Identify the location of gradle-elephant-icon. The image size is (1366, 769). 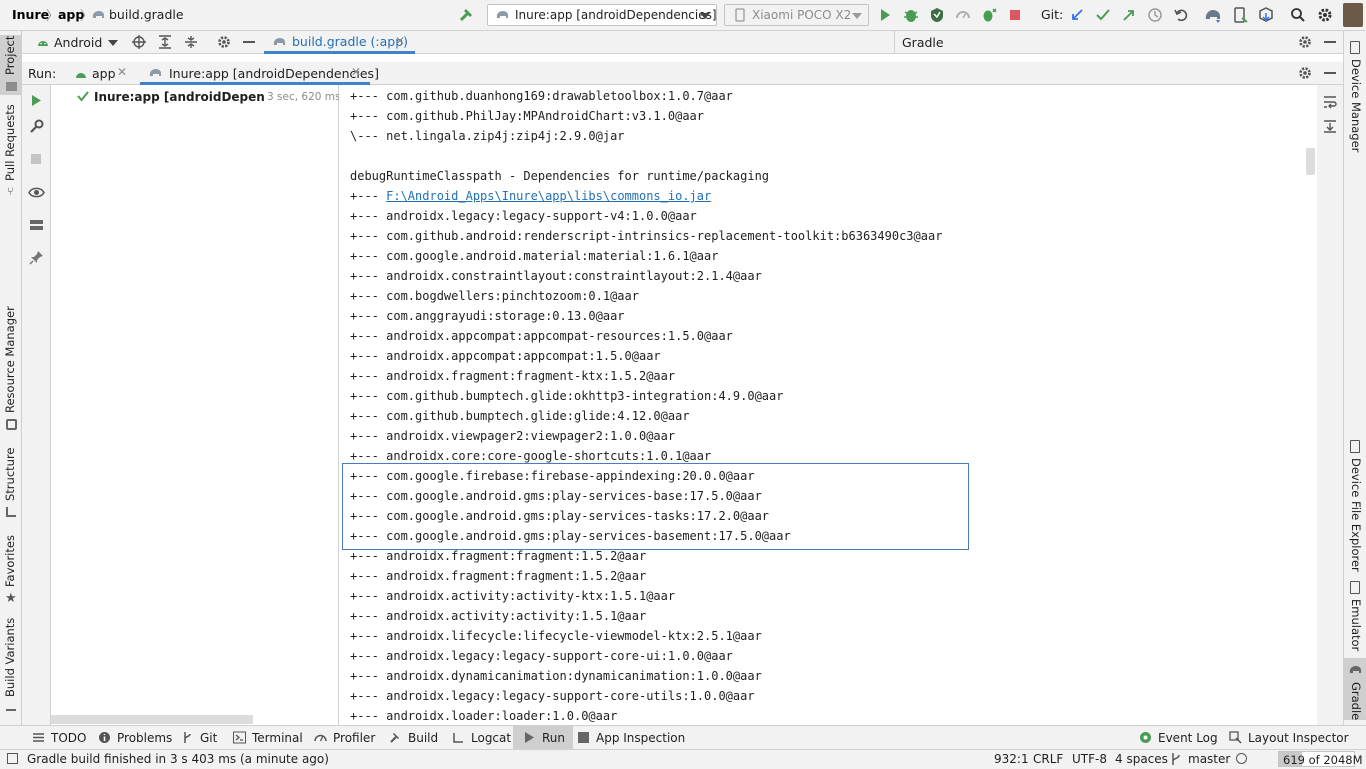
(1355, 670).